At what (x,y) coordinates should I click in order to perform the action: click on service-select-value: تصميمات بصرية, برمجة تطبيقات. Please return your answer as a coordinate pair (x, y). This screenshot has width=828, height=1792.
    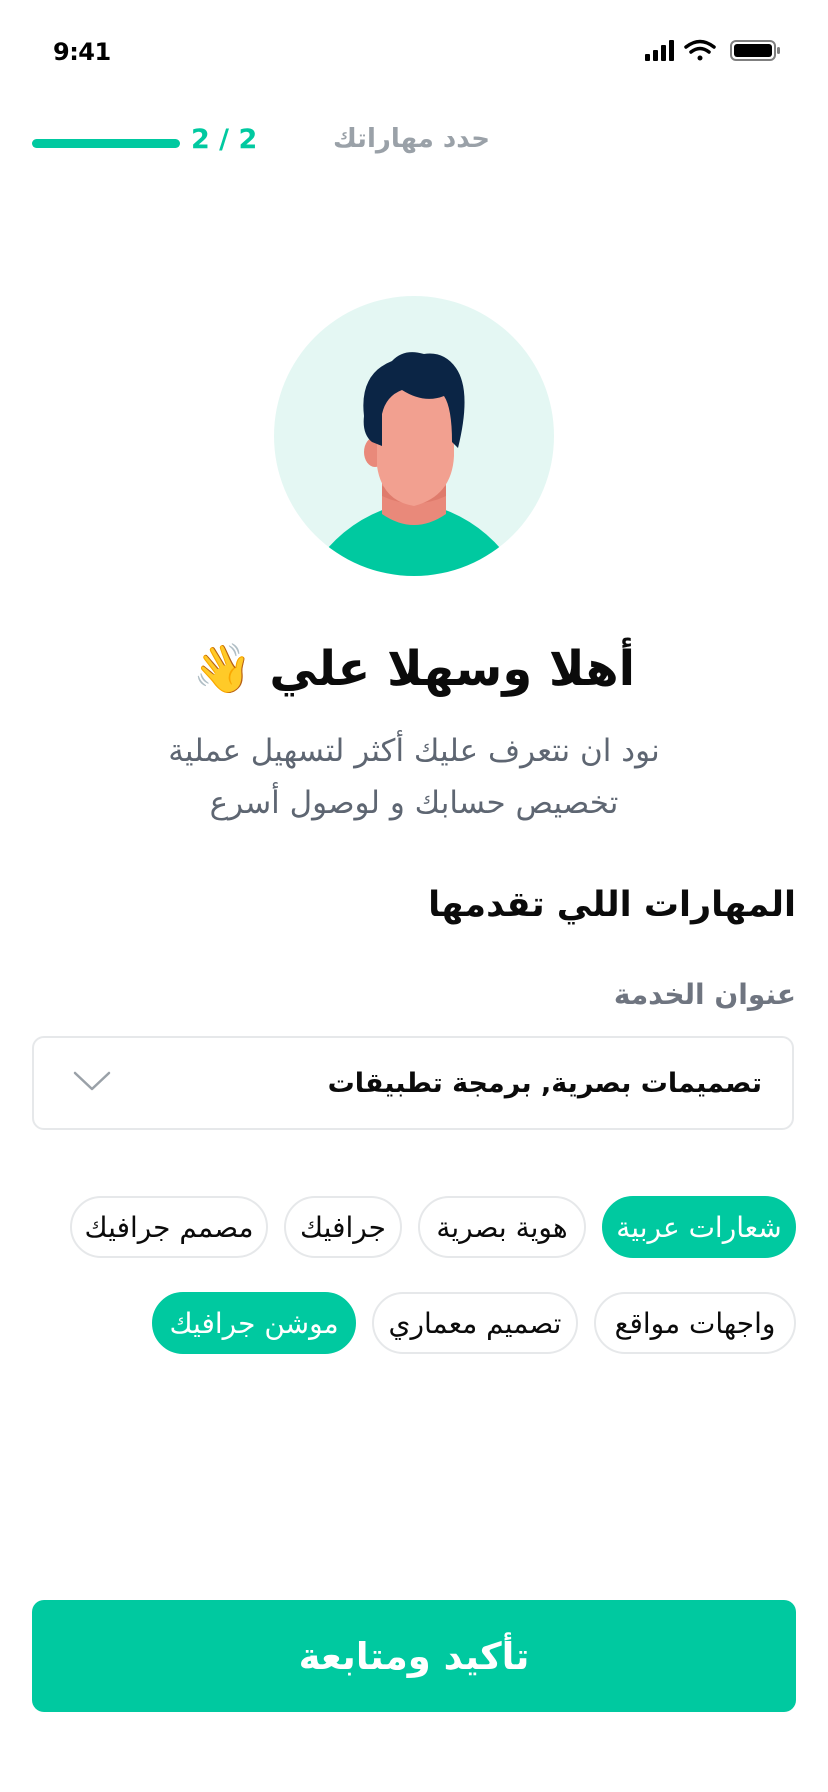
    Looking at the image, I should click on (544, 1083).